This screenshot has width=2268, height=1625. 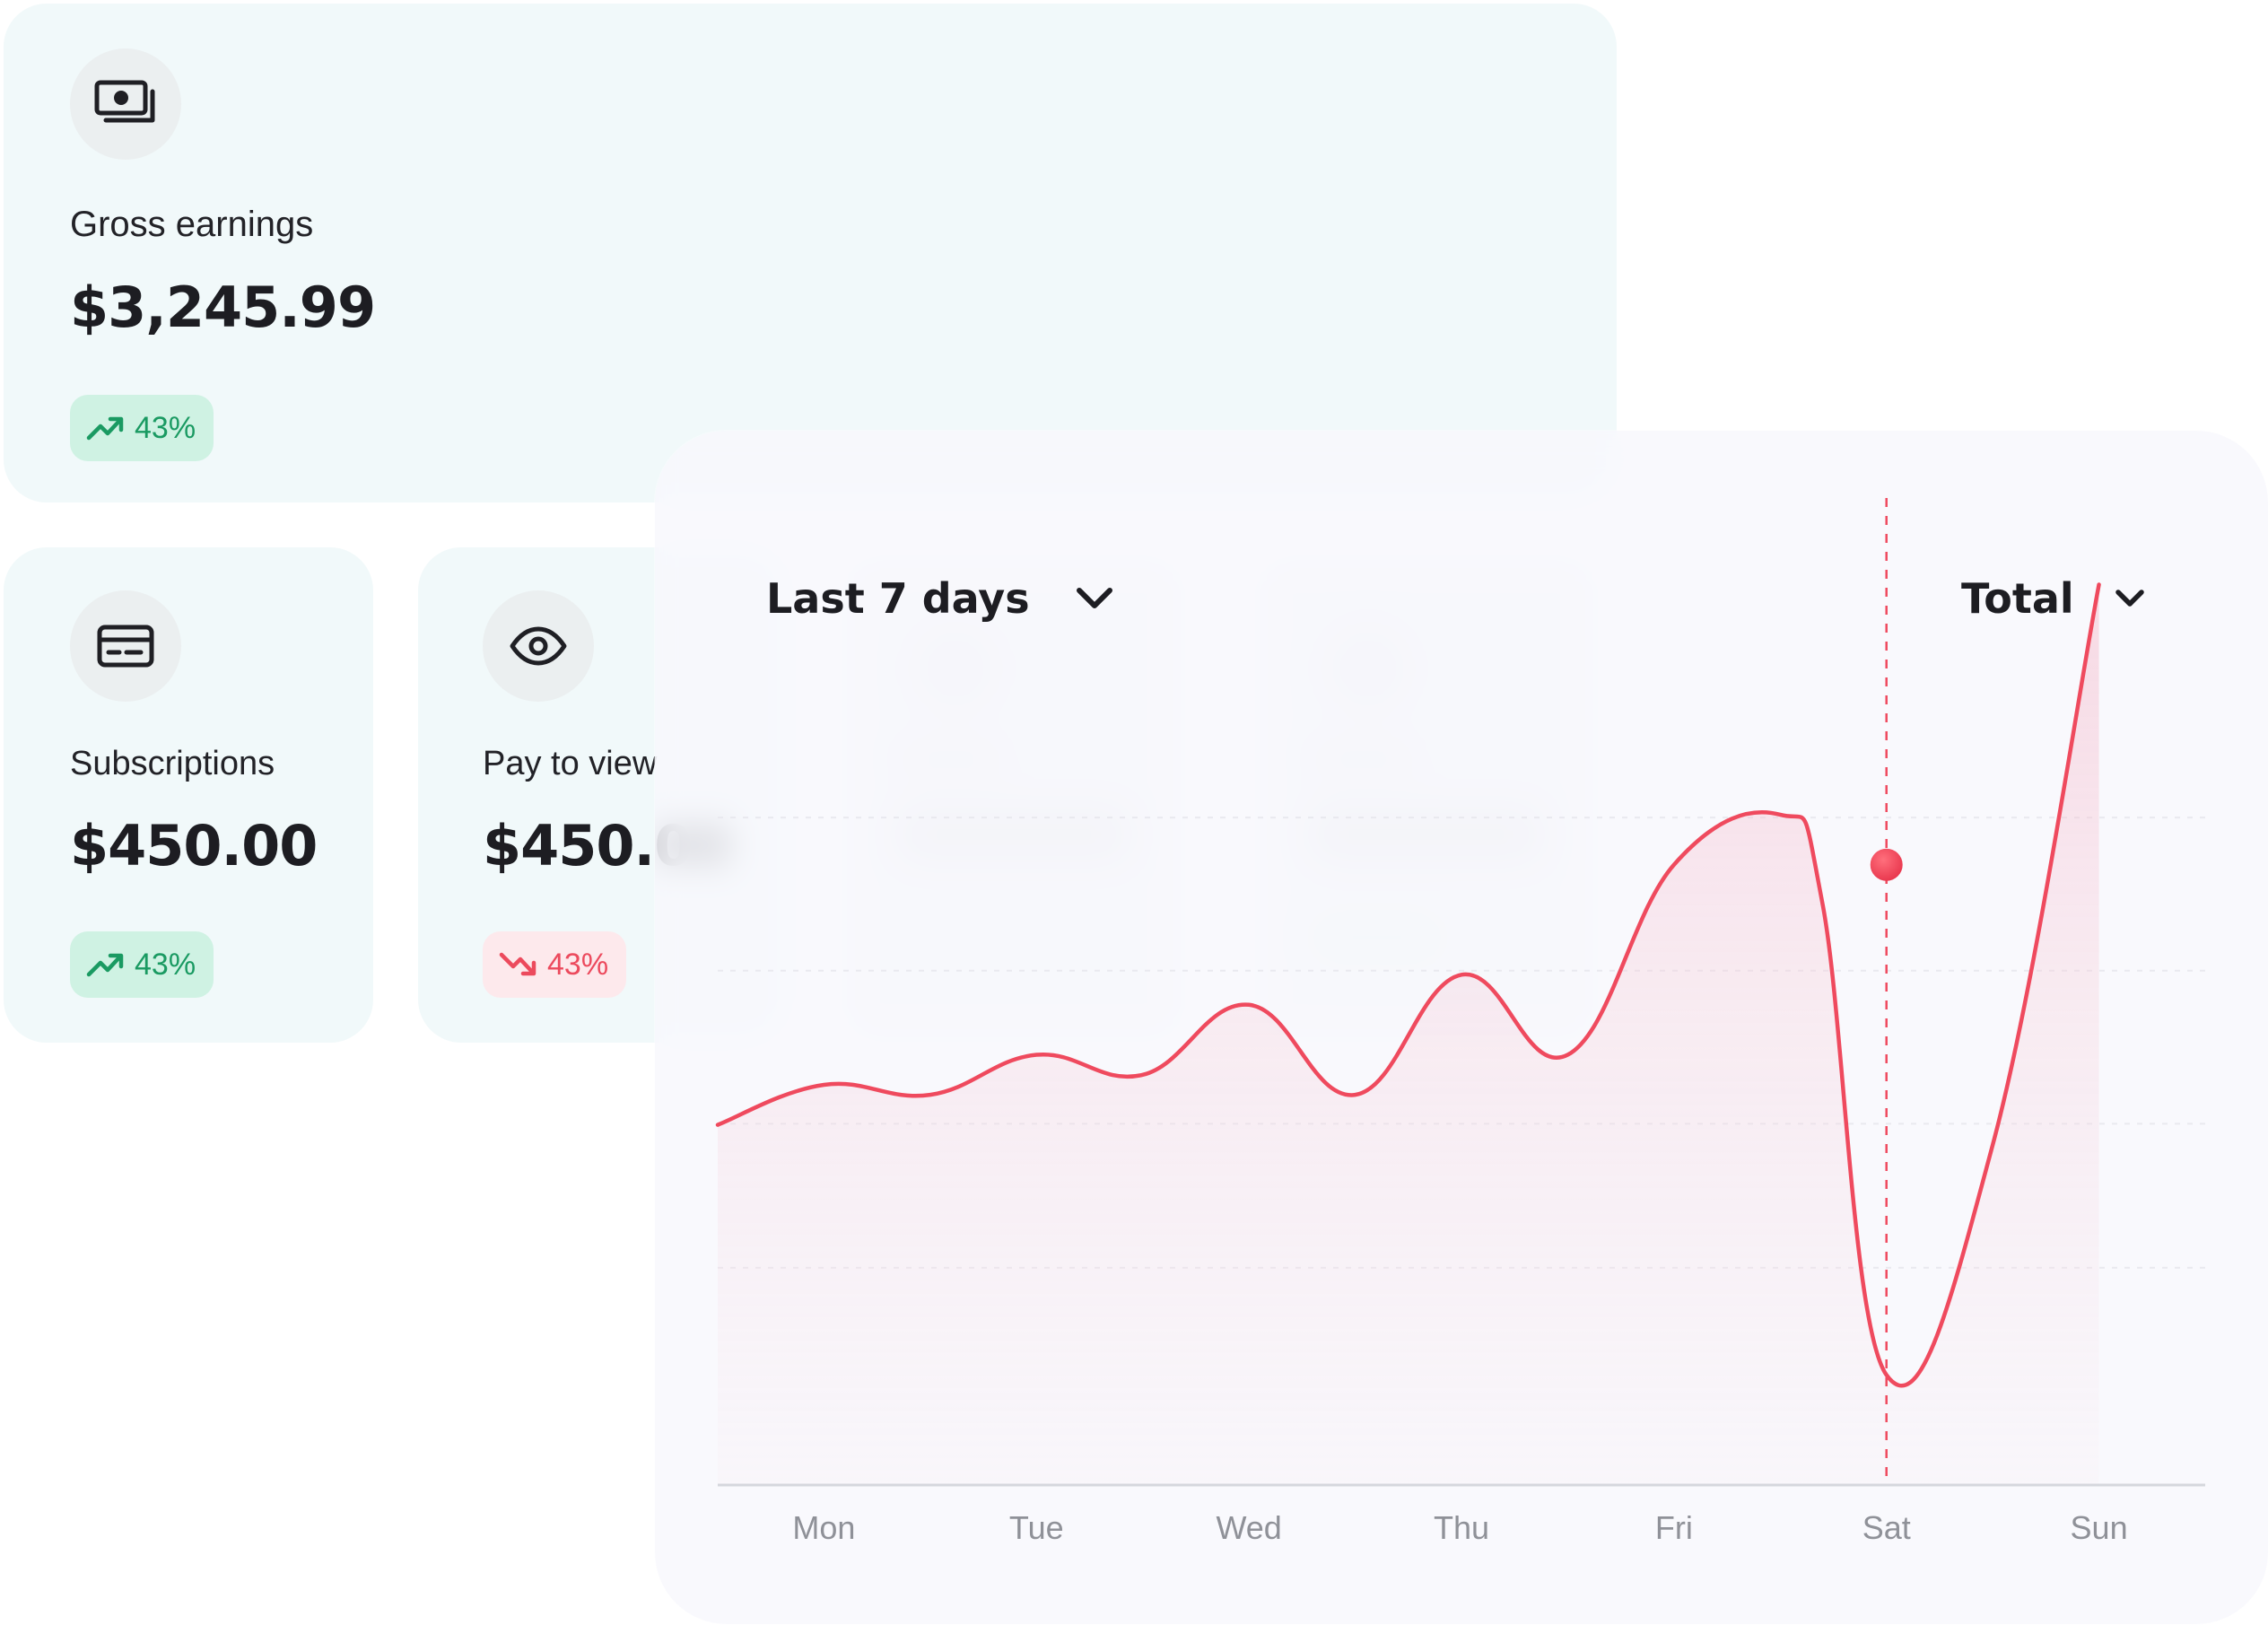 I want to click on subscriptions-value: $450.00, so click(x=194, y=845).